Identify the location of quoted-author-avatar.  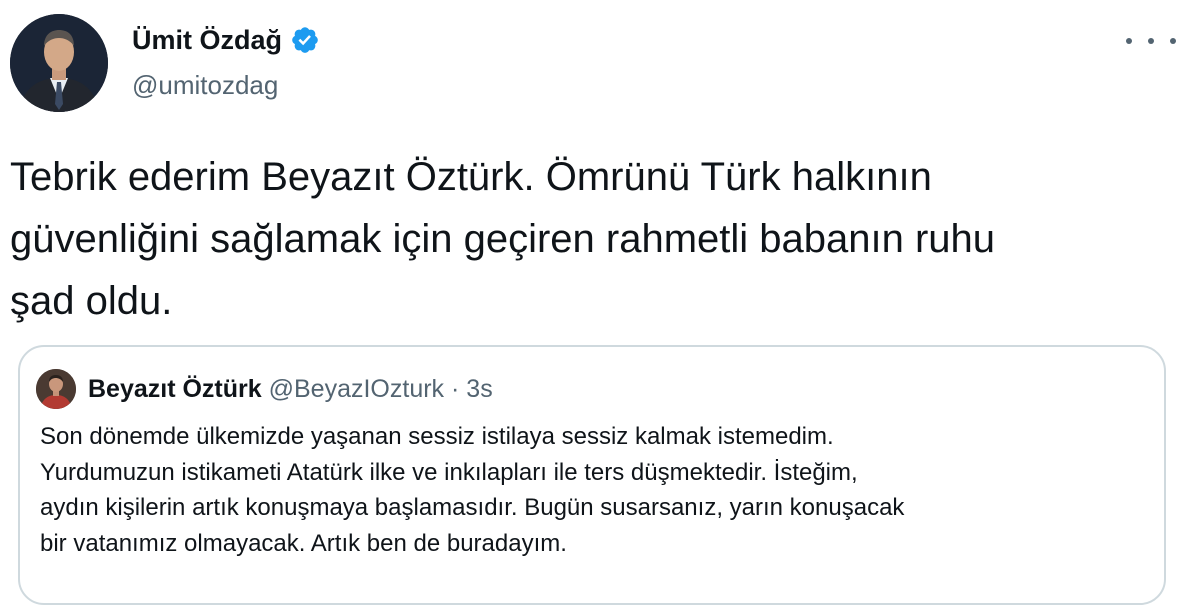
(56, 389).